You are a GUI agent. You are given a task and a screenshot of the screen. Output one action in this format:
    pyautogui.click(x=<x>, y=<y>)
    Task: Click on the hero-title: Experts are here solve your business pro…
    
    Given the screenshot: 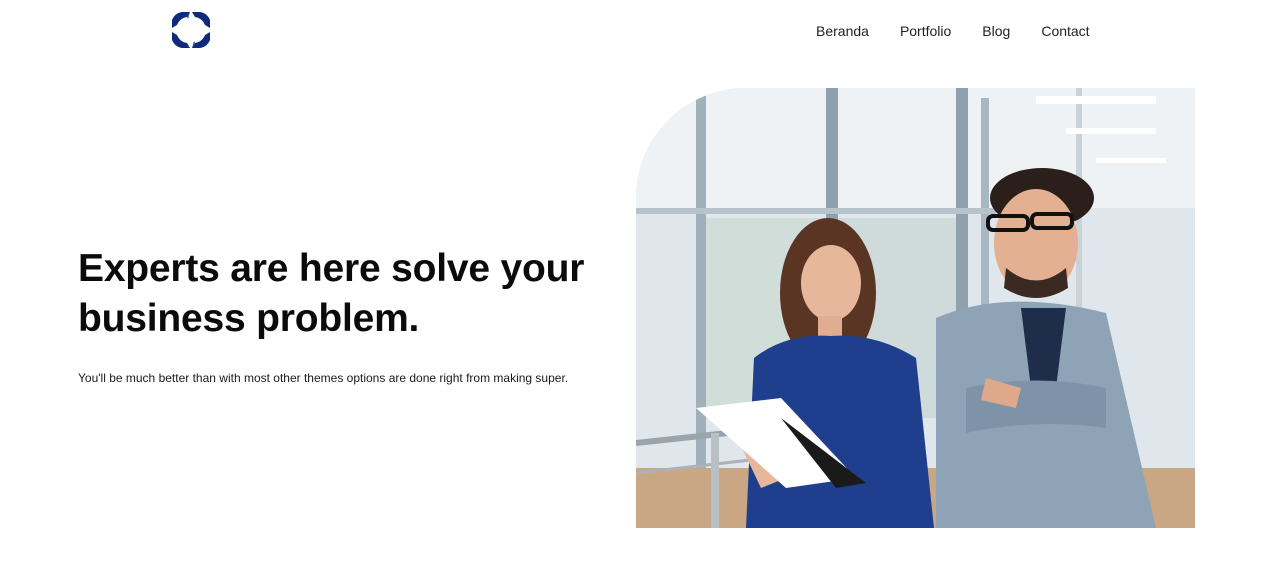 What is the action you would take?
    pyautogui.click(x=331, y=293)
    